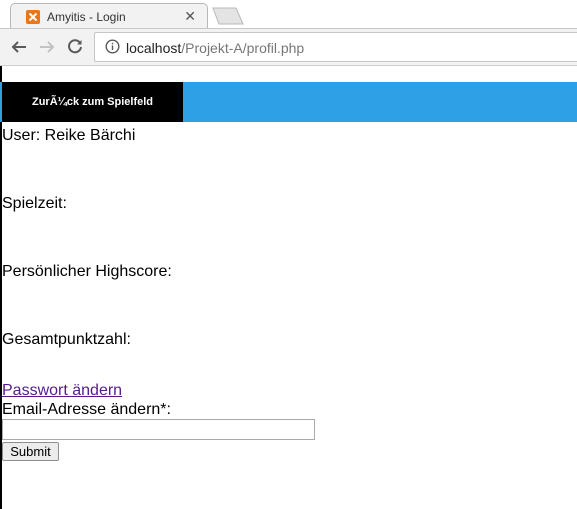  I want to click on xampp-favicon-icon, so click(33, 17).